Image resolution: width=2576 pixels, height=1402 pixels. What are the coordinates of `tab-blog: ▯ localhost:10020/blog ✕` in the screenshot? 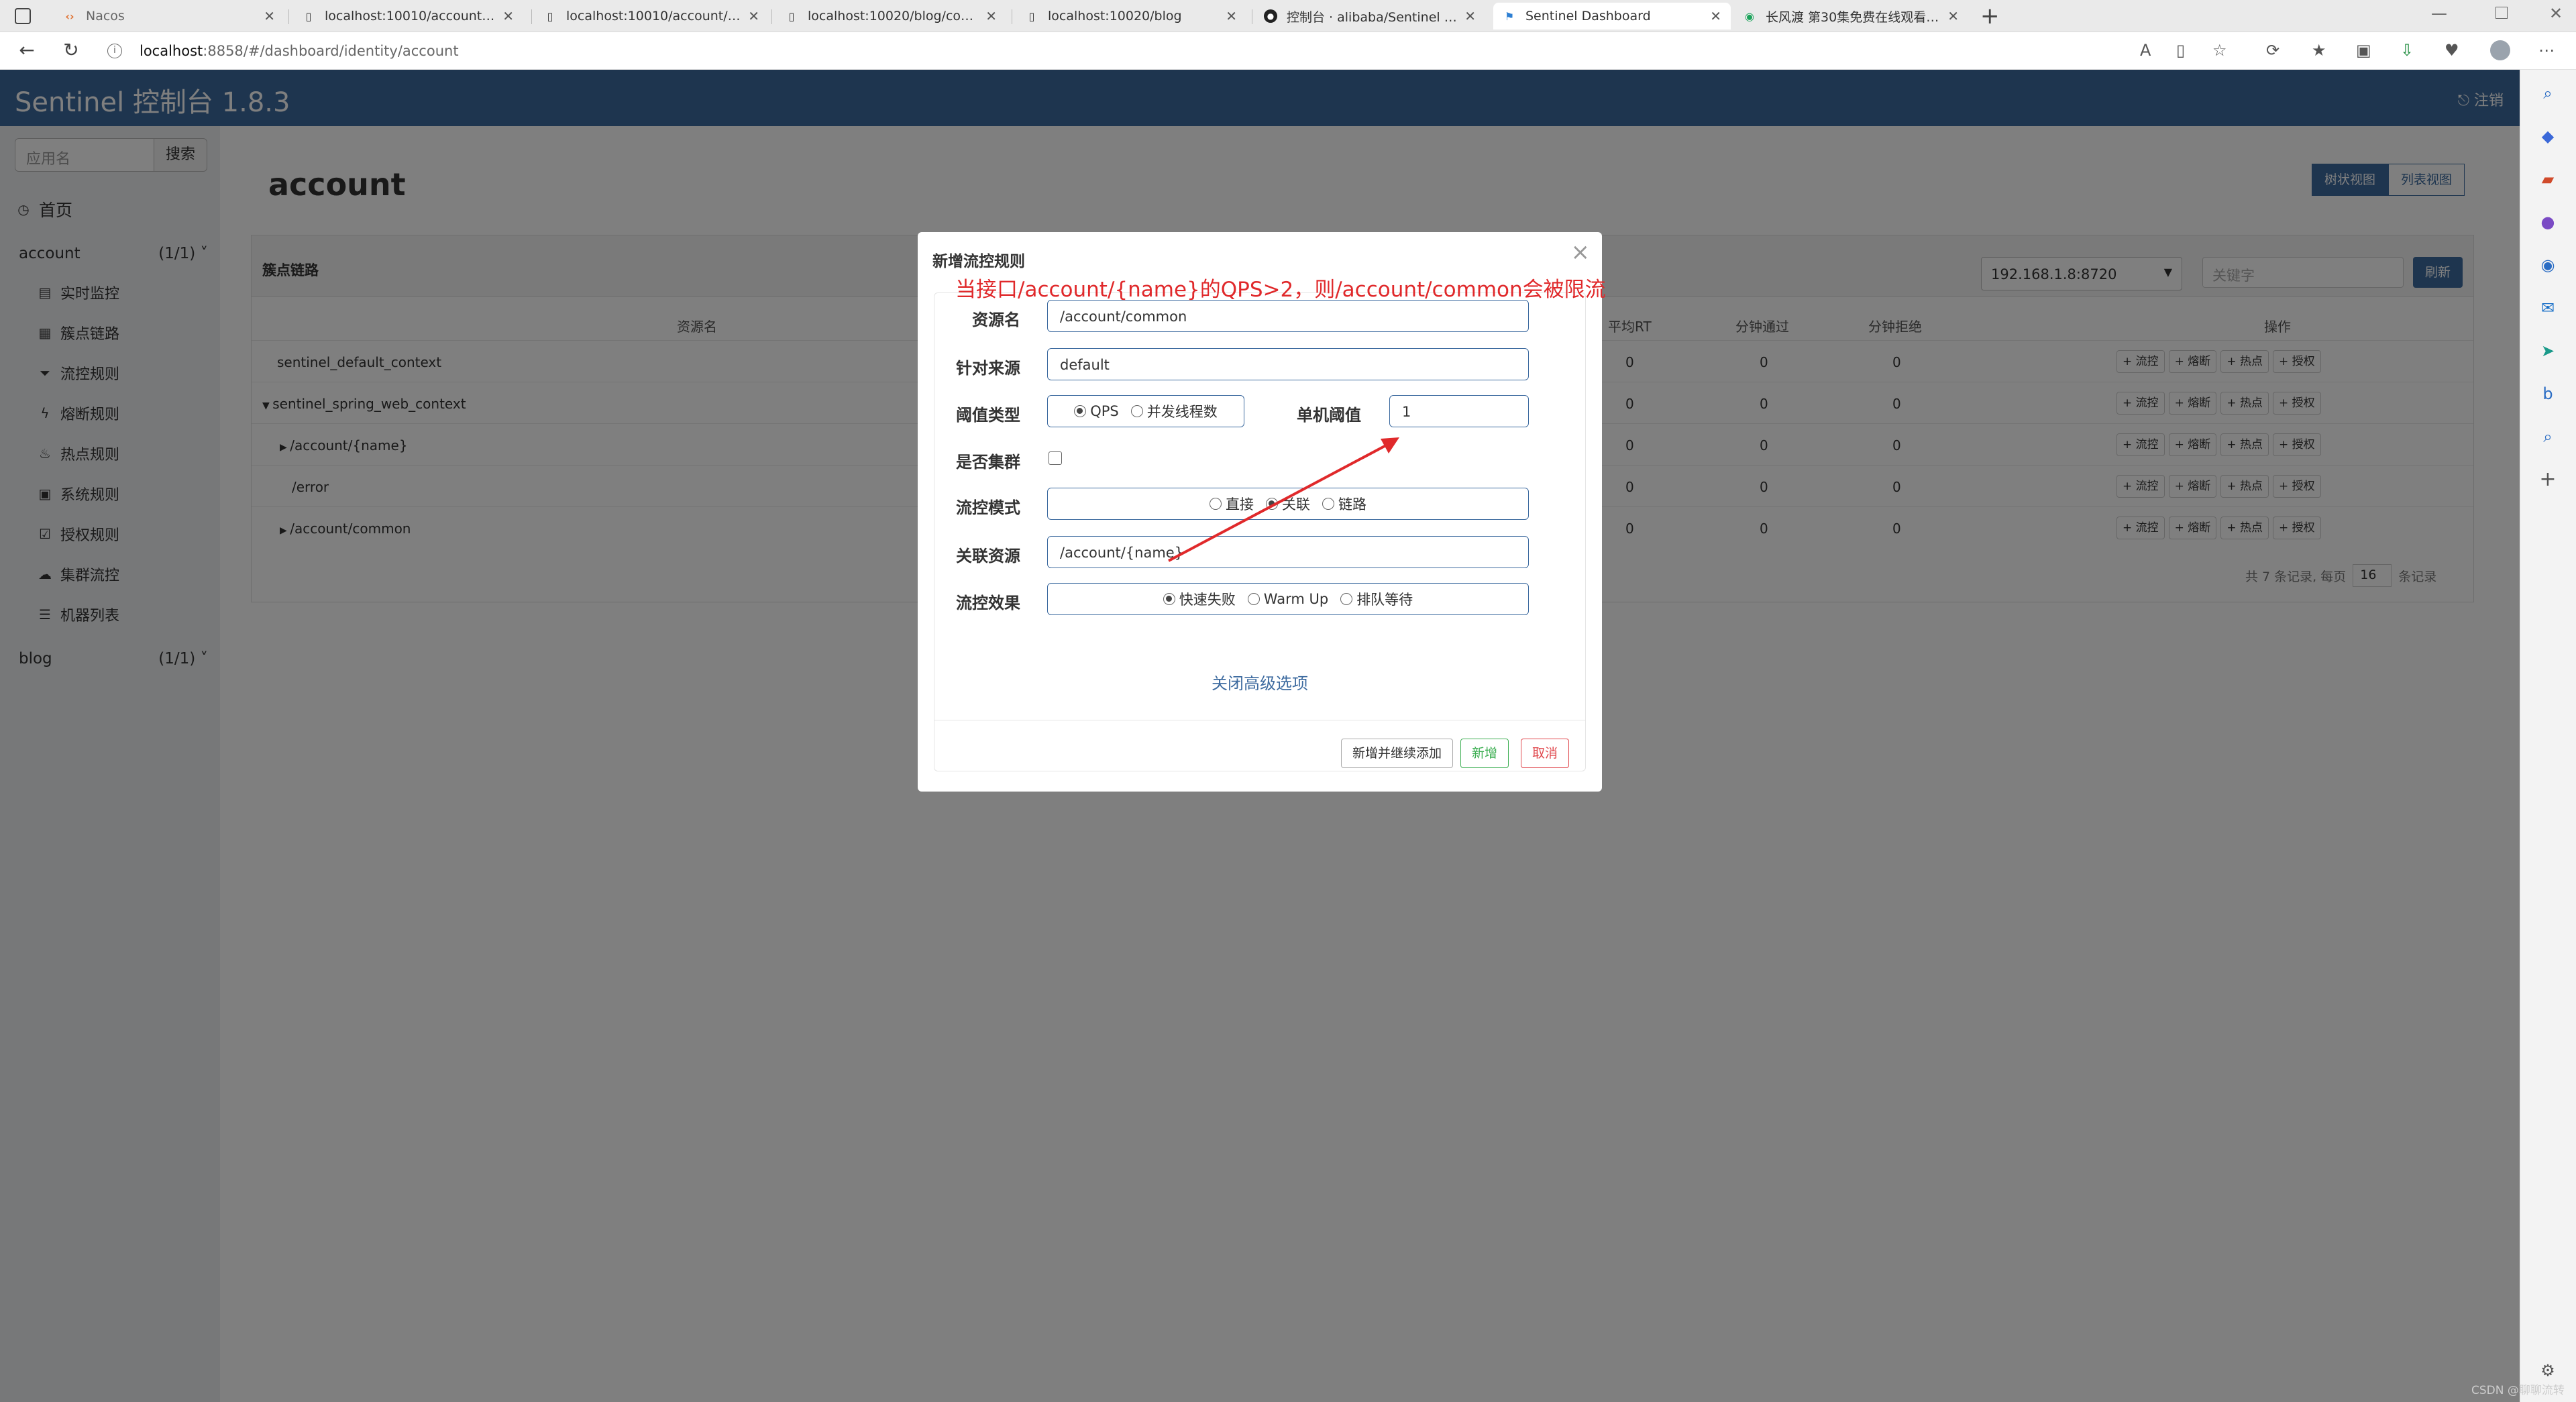 It's located at (1131, 17).